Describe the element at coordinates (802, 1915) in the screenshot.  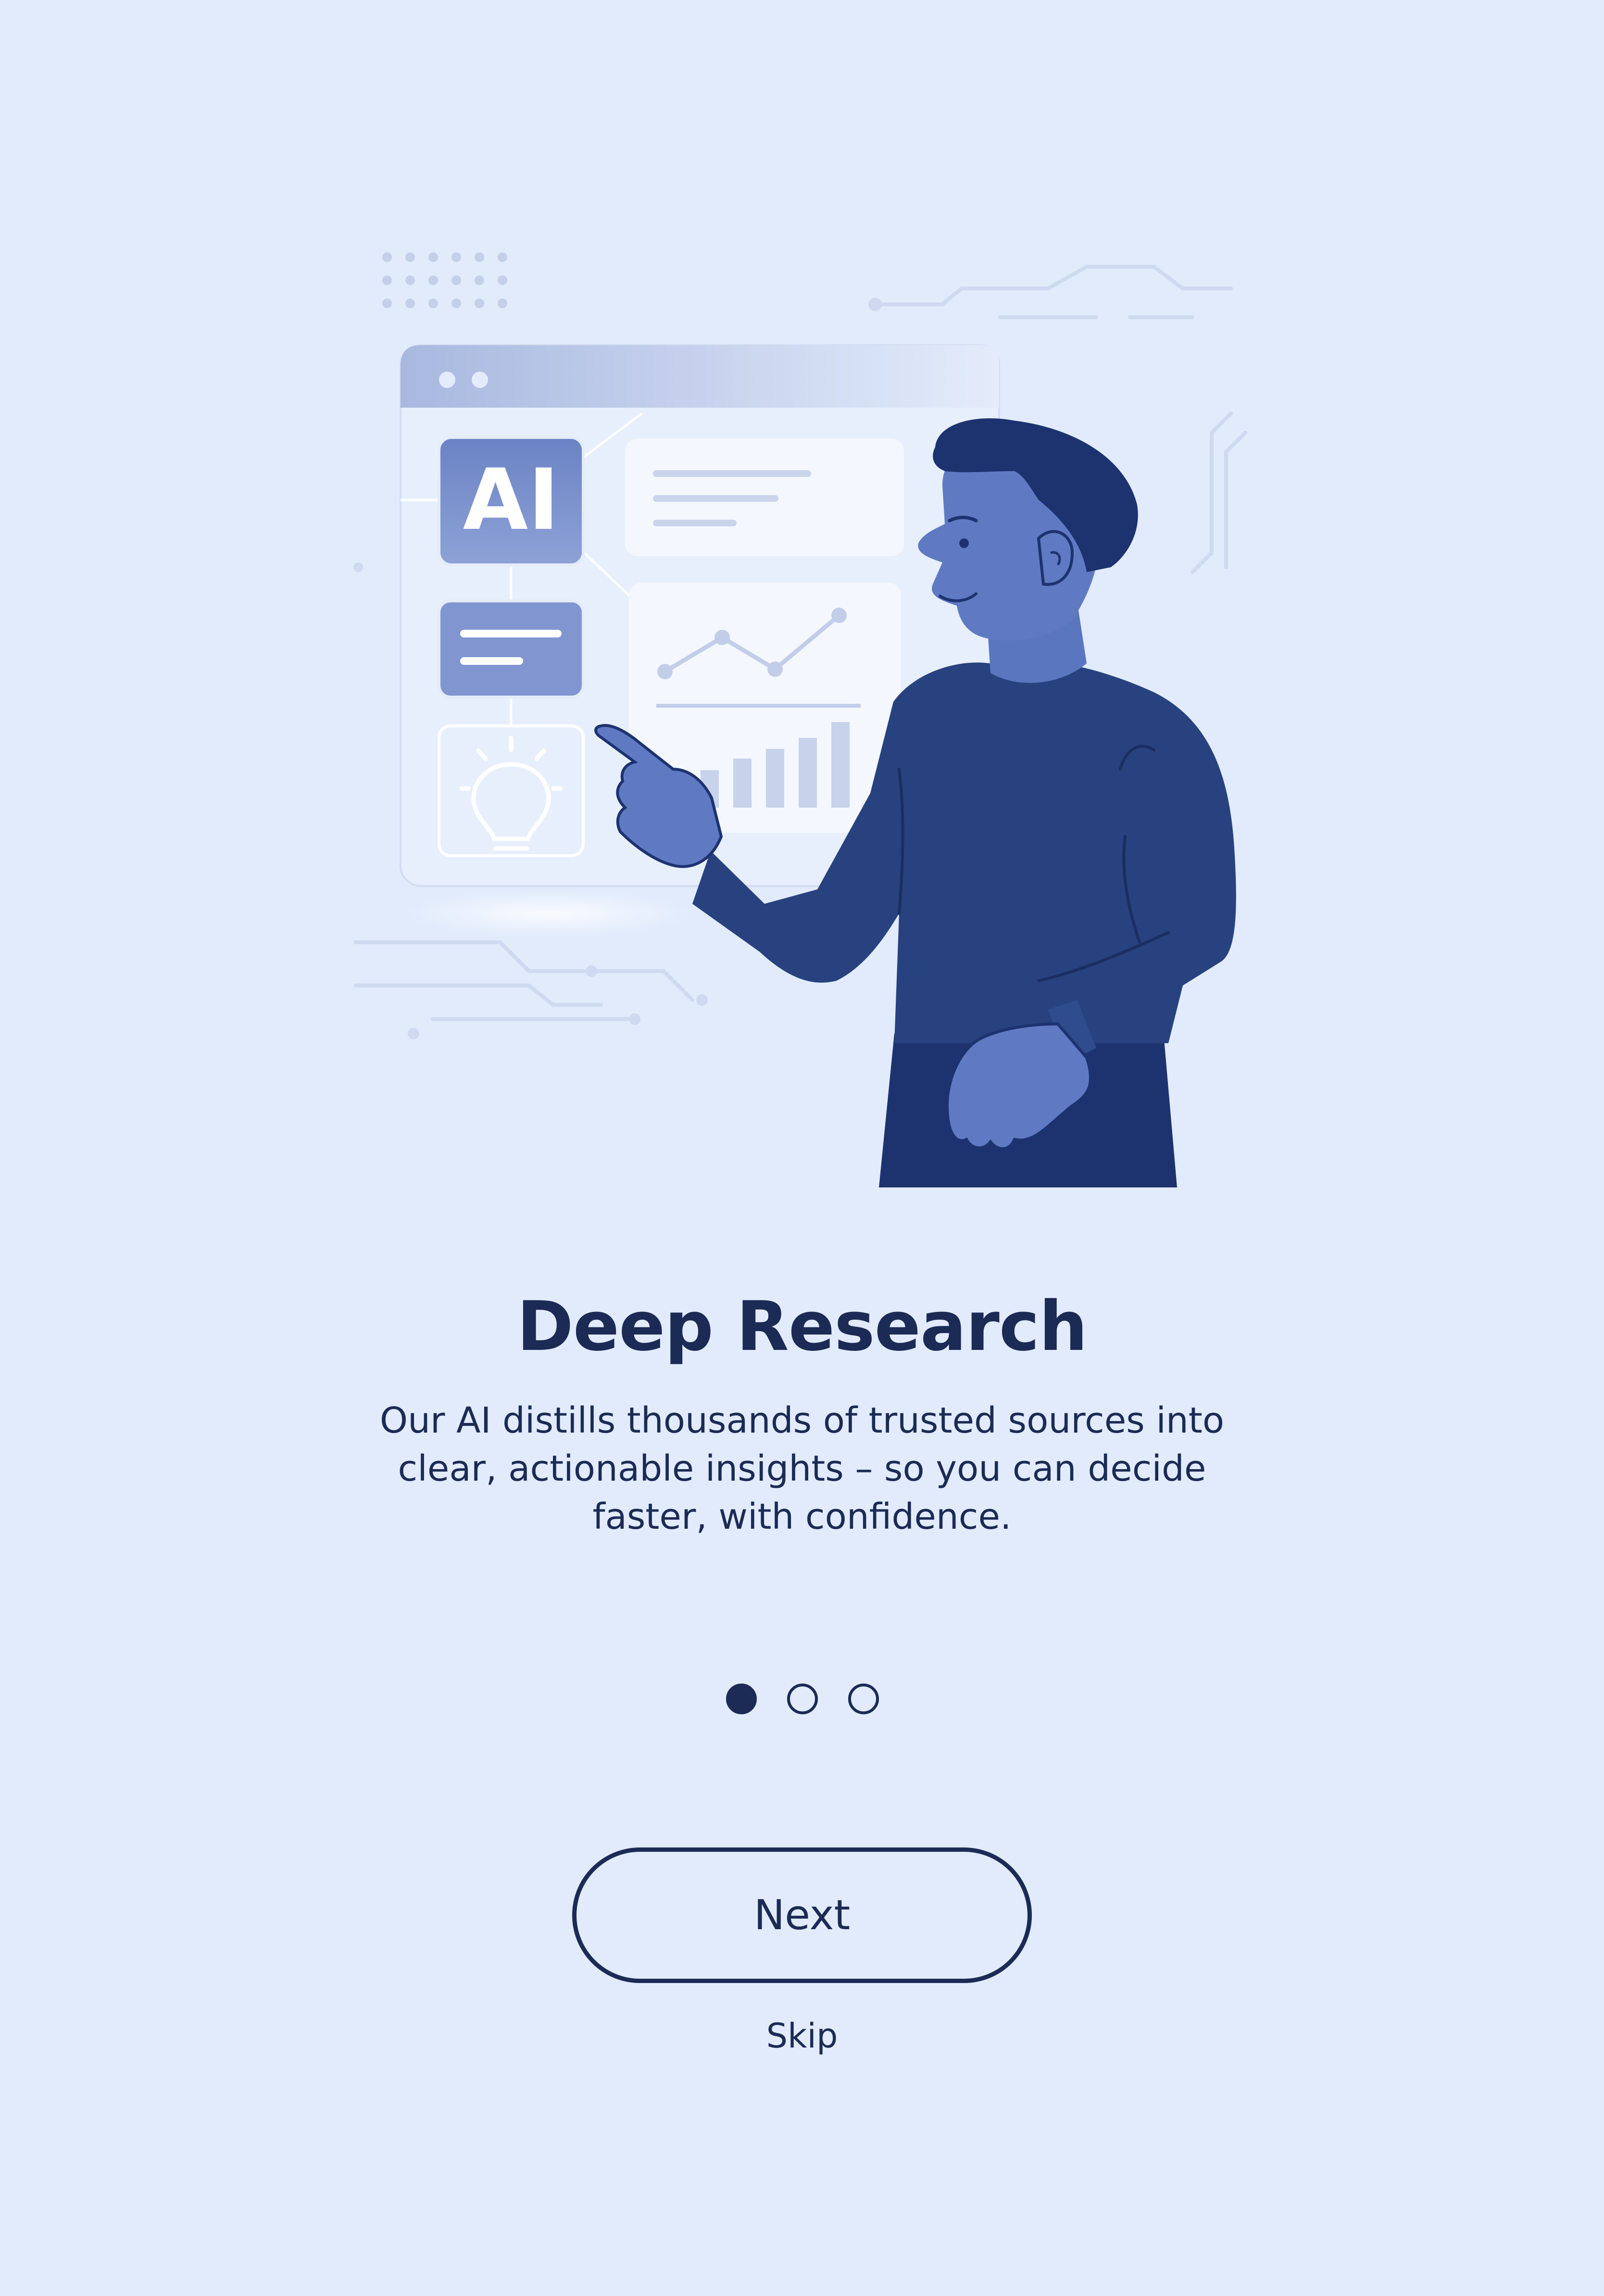
I see `next-button: Next` at that location.